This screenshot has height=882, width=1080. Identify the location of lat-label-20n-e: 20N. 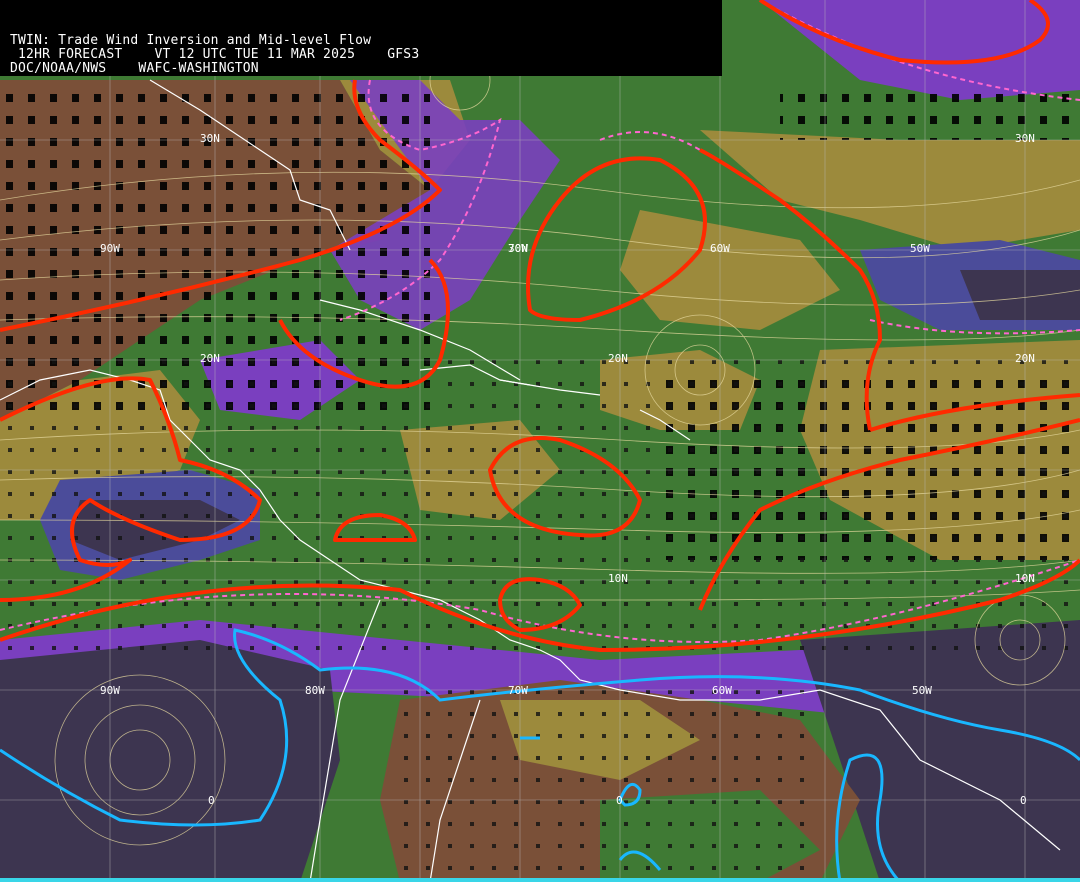
(1025, 358).